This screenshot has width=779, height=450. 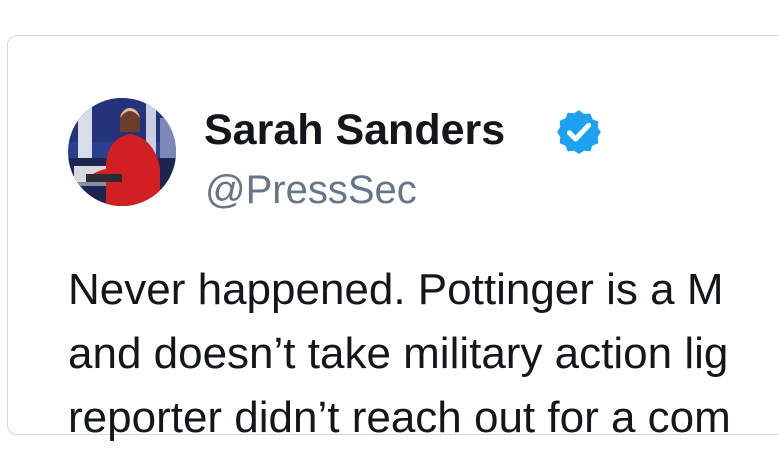 I want to click on tweet-text-line: and doesn’t take military action lig, so click(x=398, y=353).